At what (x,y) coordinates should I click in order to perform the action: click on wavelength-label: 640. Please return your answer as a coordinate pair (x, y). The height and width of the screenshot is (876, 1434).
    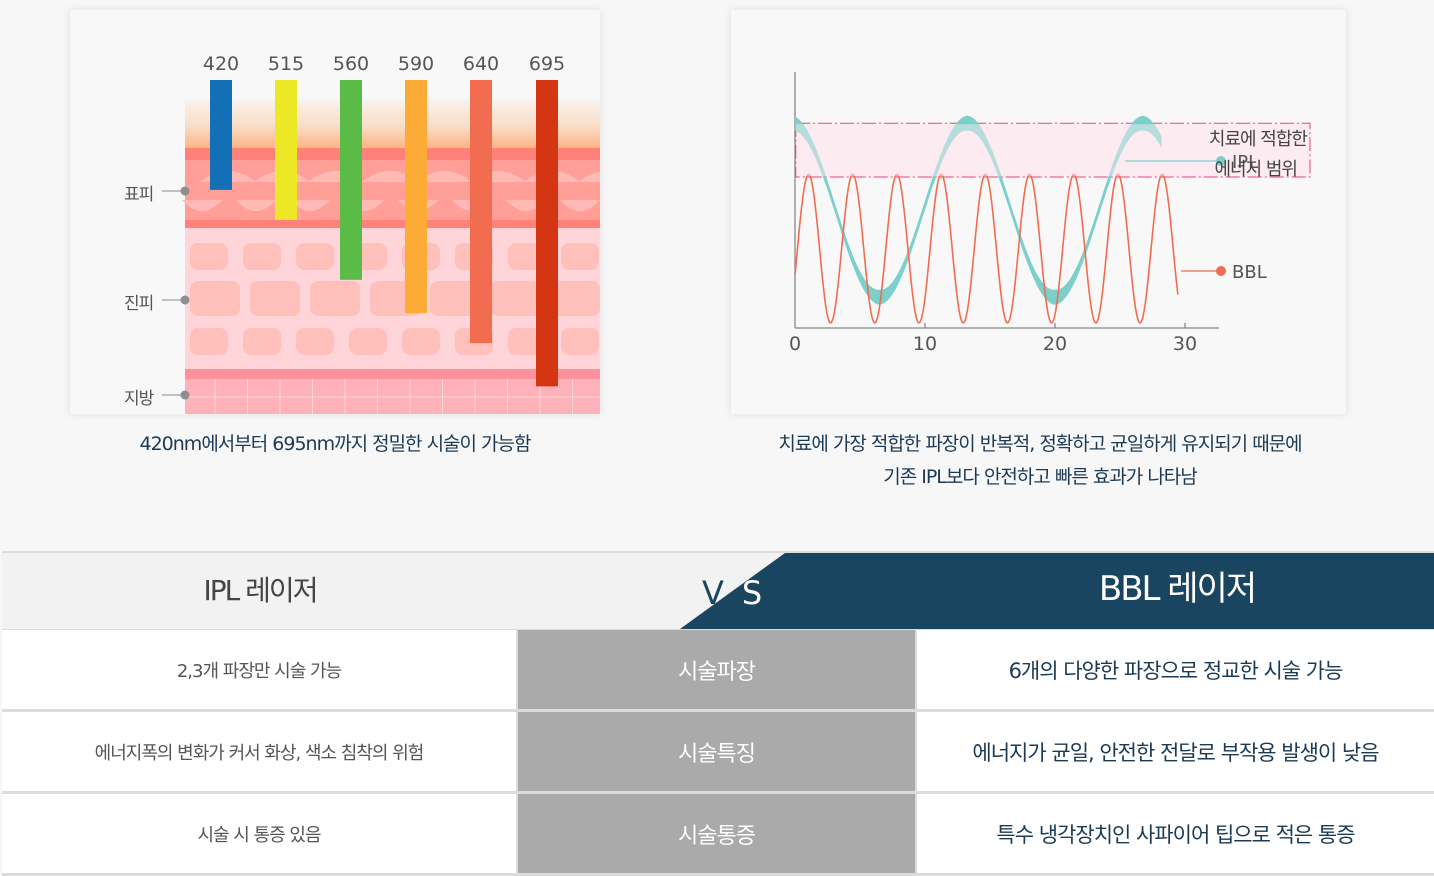
    Looking at the image, I should click on (481, 64).